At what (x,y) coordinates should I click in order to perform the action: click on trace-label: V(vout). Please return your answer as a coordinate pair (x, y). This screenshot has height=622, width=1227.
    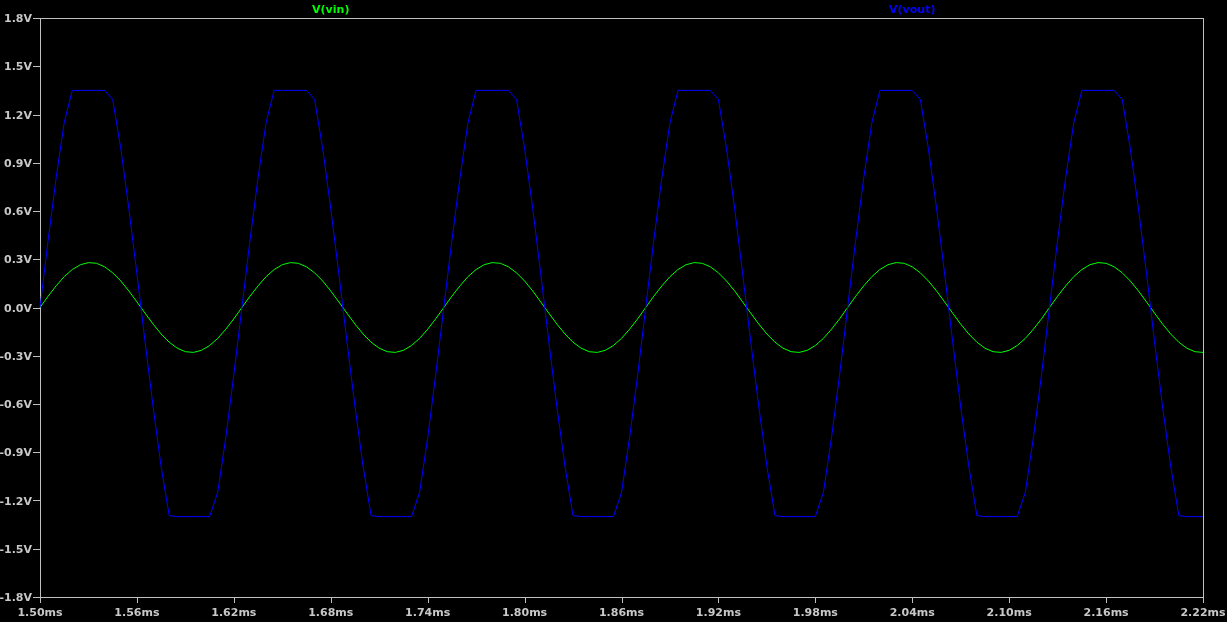
    Looking at the image, I should click on (912, 9).